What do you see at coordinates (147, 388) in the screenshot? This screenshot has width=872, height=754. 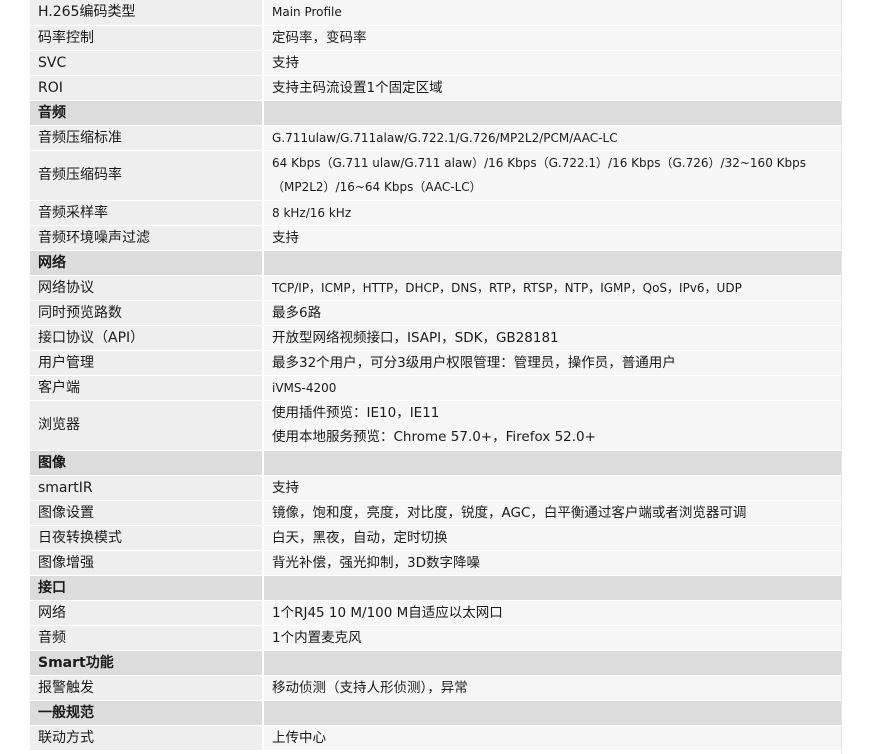 I see `spec-label: 客户端` at bounding box center [147, 388].